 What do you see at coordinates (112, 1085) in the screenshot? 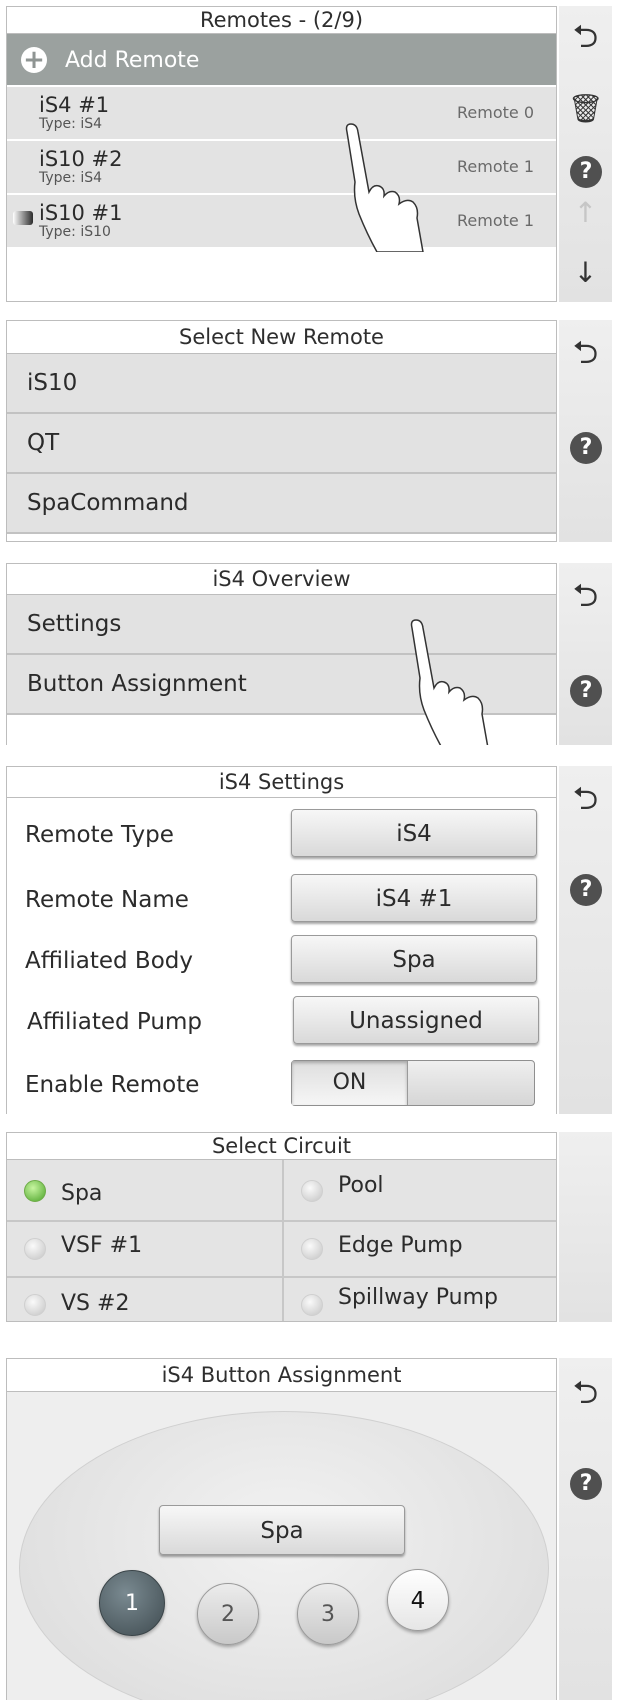
I see `enable-remote-label: Enable Remote` at bounding box center [112, 1085].